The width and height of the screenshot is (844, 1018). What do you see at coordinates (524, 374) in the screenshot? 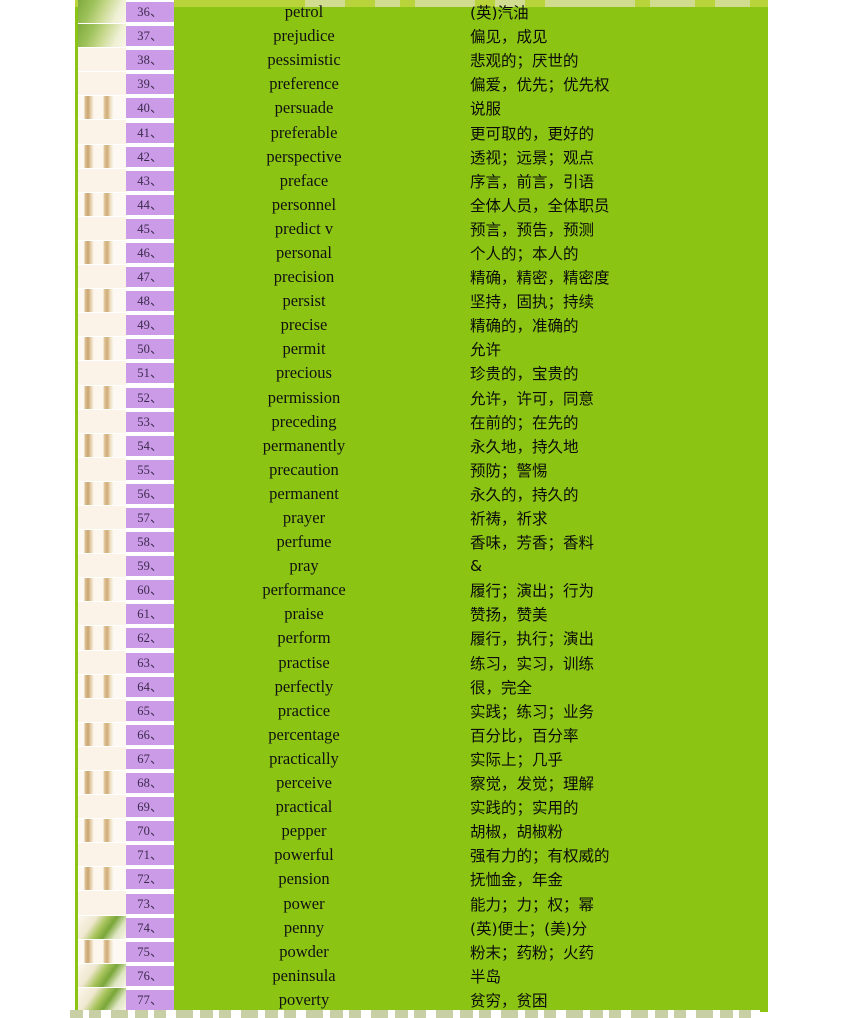
I see `chinese-translation: 珍贵的，宝贵的` at bounding box center [524, 374].